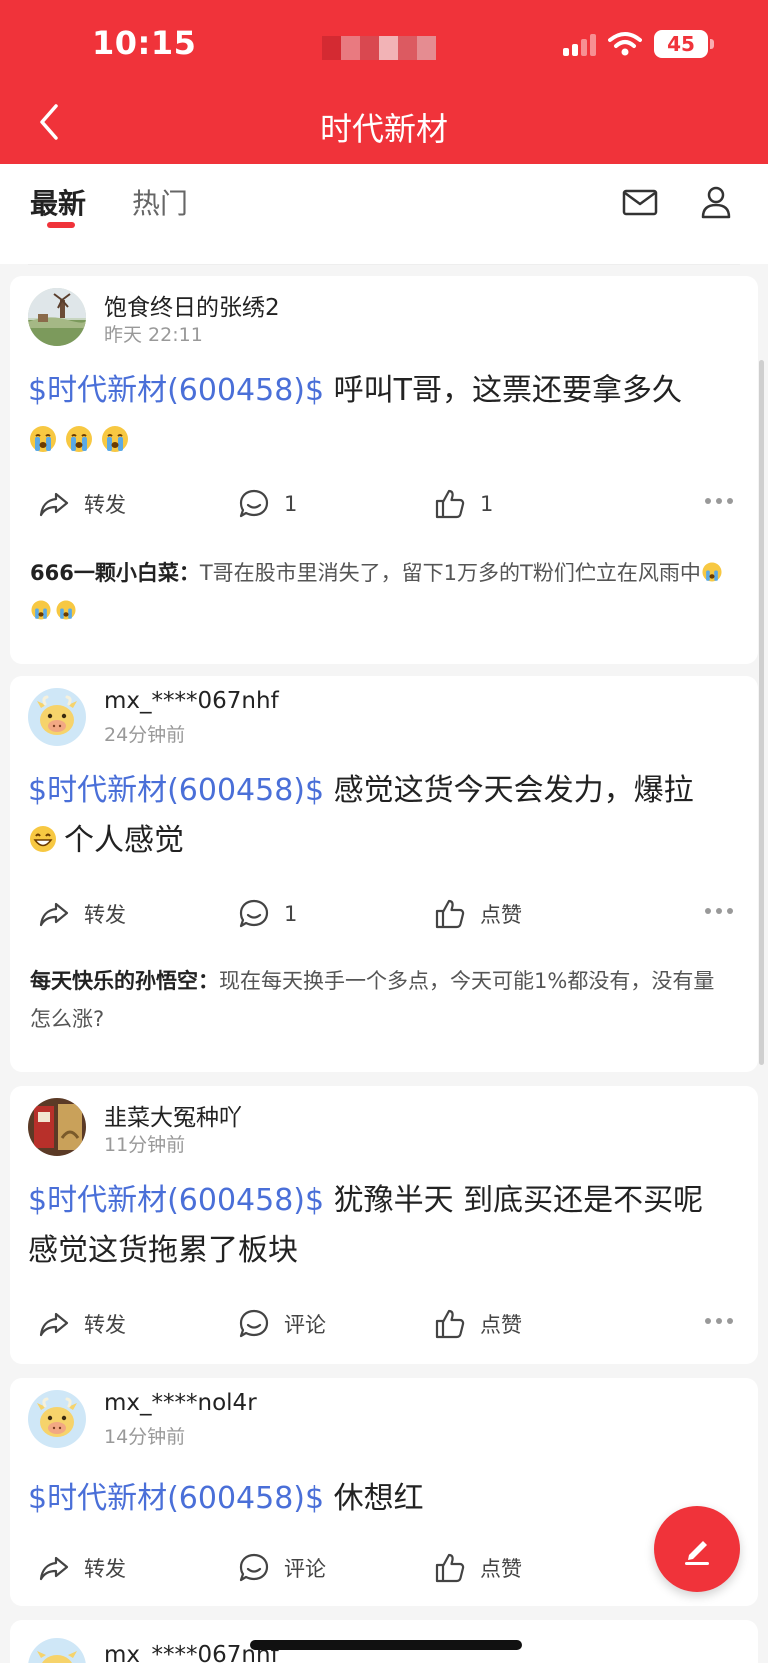 The height and width of the screenshot is (1663, 768). I want to click on post-text: 感觉这货今天会发力，爆拉, so click(509, 790).